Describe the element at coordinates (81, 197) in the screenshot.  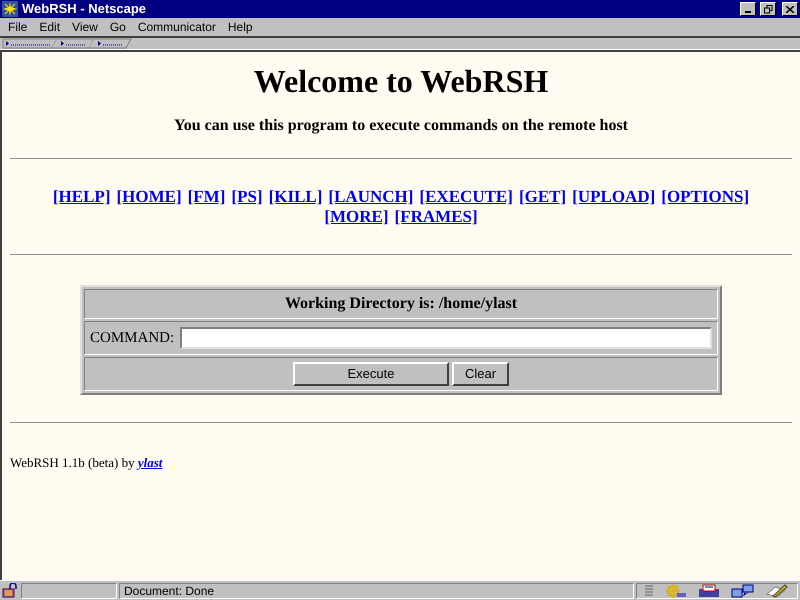
I see `nav-link: [HELP]` at that location.